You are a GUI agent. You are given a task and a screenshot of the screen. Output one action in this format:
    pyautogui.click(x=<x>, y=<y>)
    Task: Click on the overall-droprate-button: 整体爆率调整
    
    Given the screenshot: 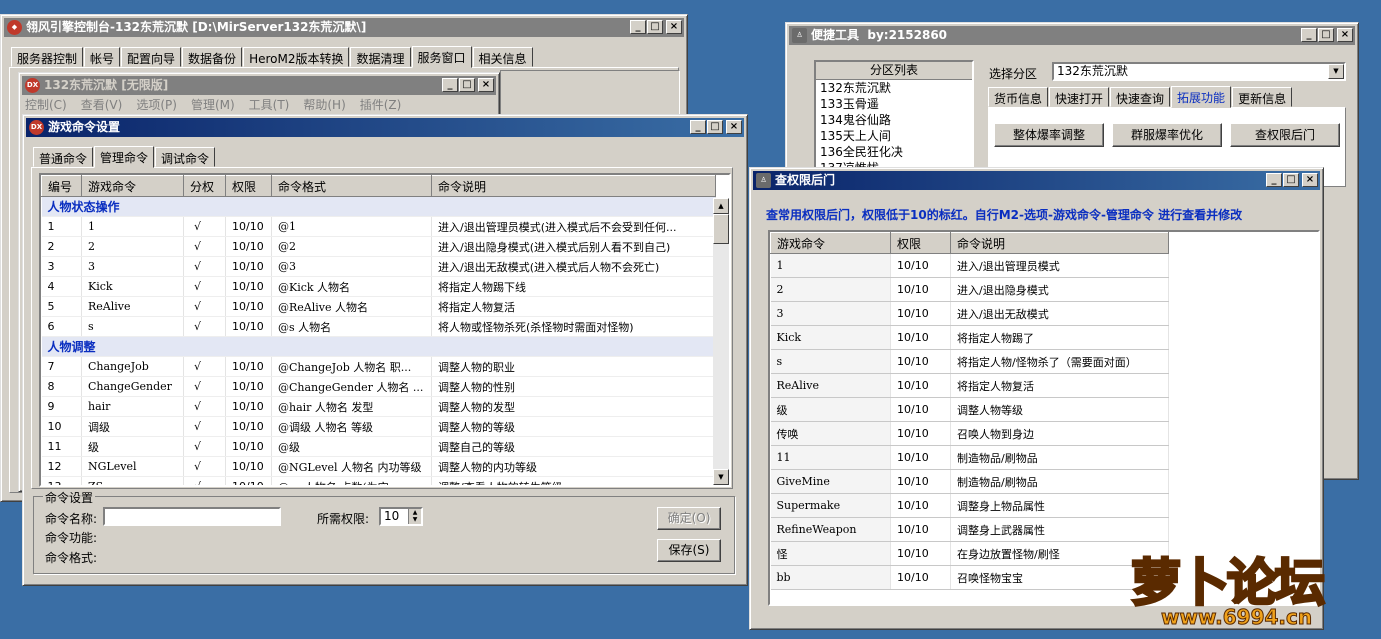 What is the action you would take?
    pyautogui.click(x=1049, y=135)
    